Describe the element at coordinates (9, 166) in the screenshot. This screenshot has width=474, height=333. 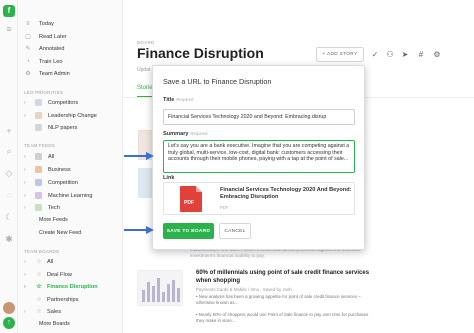
I see `icon-rail: f ≡ + ⌕ ◇ ◌ ☾ ✱ ↑` at that location.